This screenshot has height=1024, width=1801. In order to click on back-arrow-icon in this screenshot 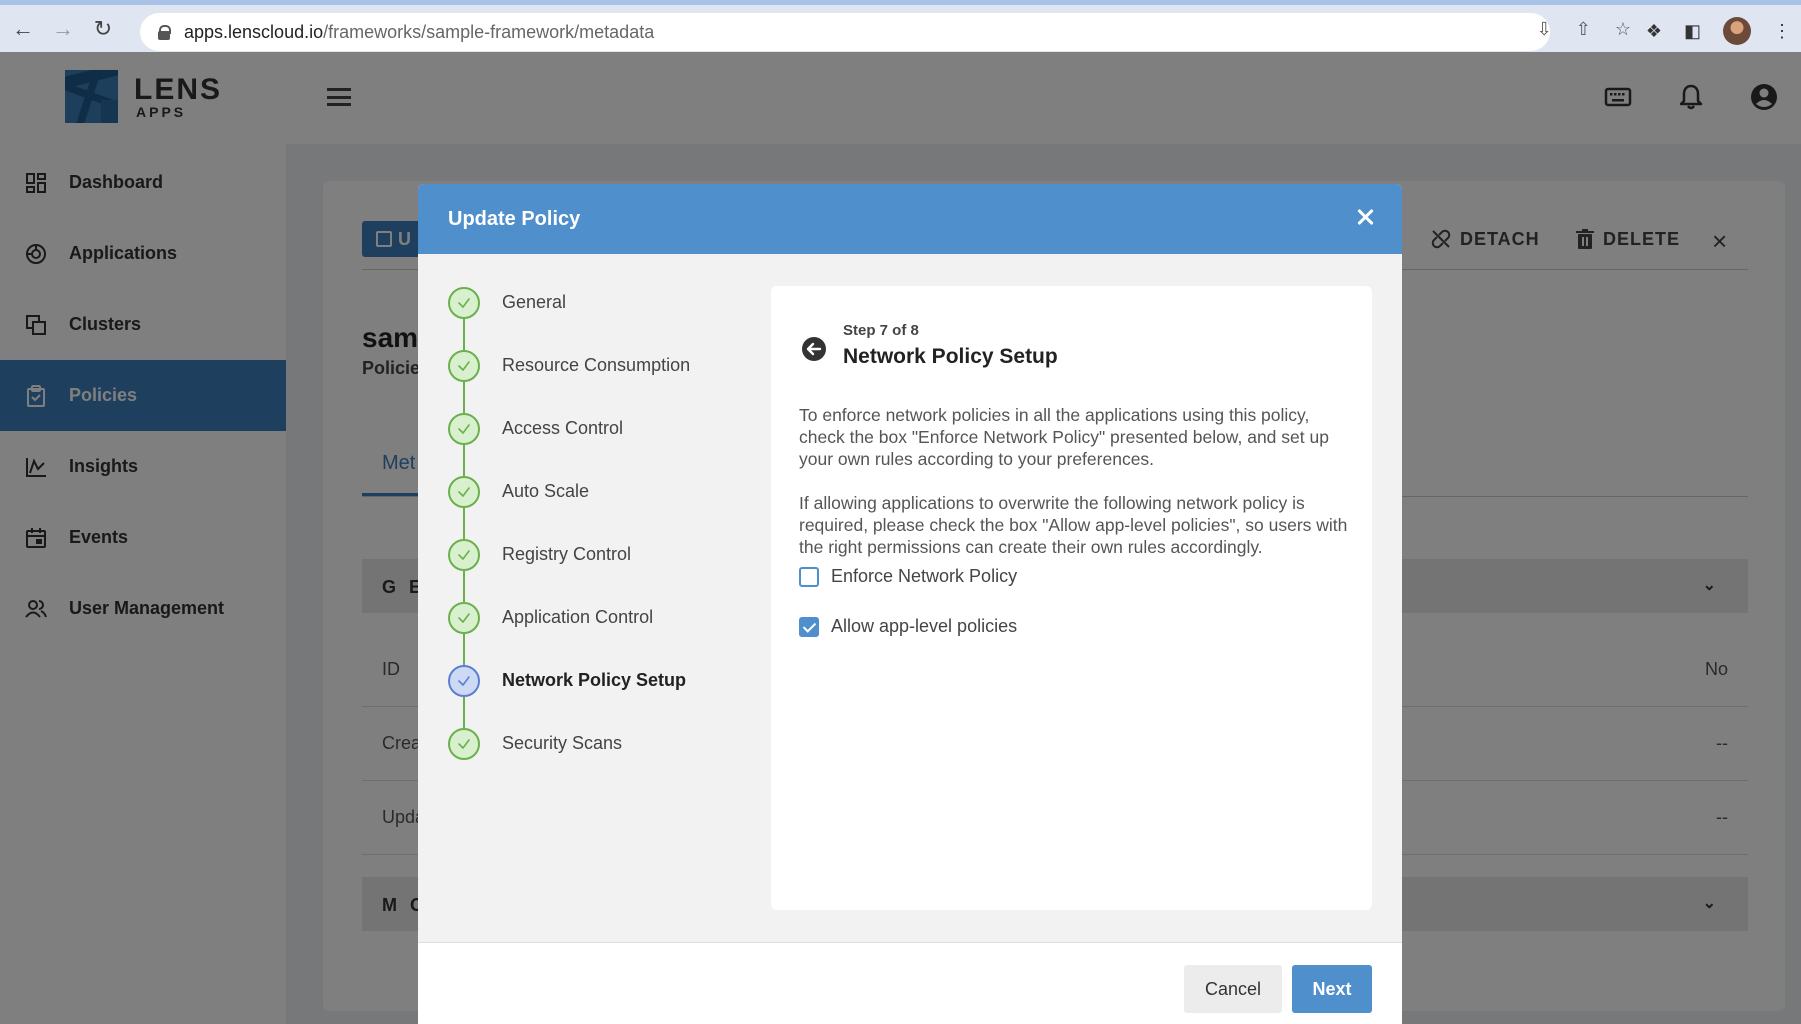, I will do `click(814, 349)`.